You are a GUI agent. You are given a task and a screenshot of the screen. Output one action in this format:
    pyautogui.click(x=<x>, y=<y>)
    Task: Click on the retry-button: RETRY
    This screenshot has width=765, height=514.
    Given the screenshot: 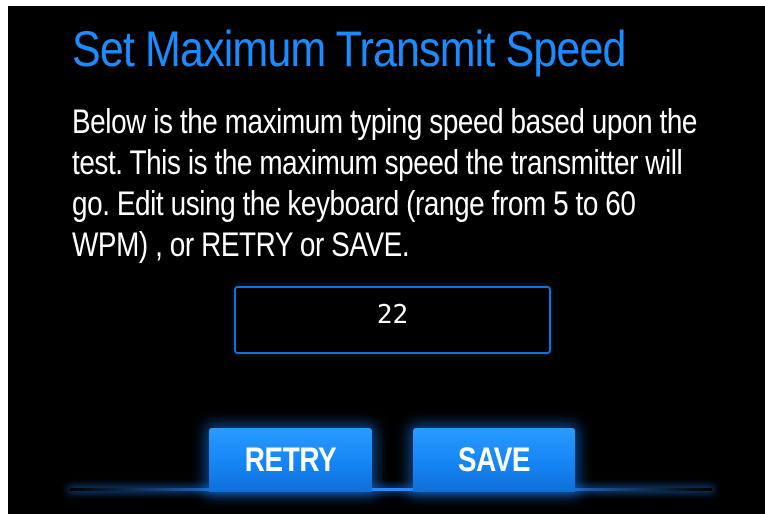 What is the action you would take?
    pyautogui.click(x=290, y=460)
    